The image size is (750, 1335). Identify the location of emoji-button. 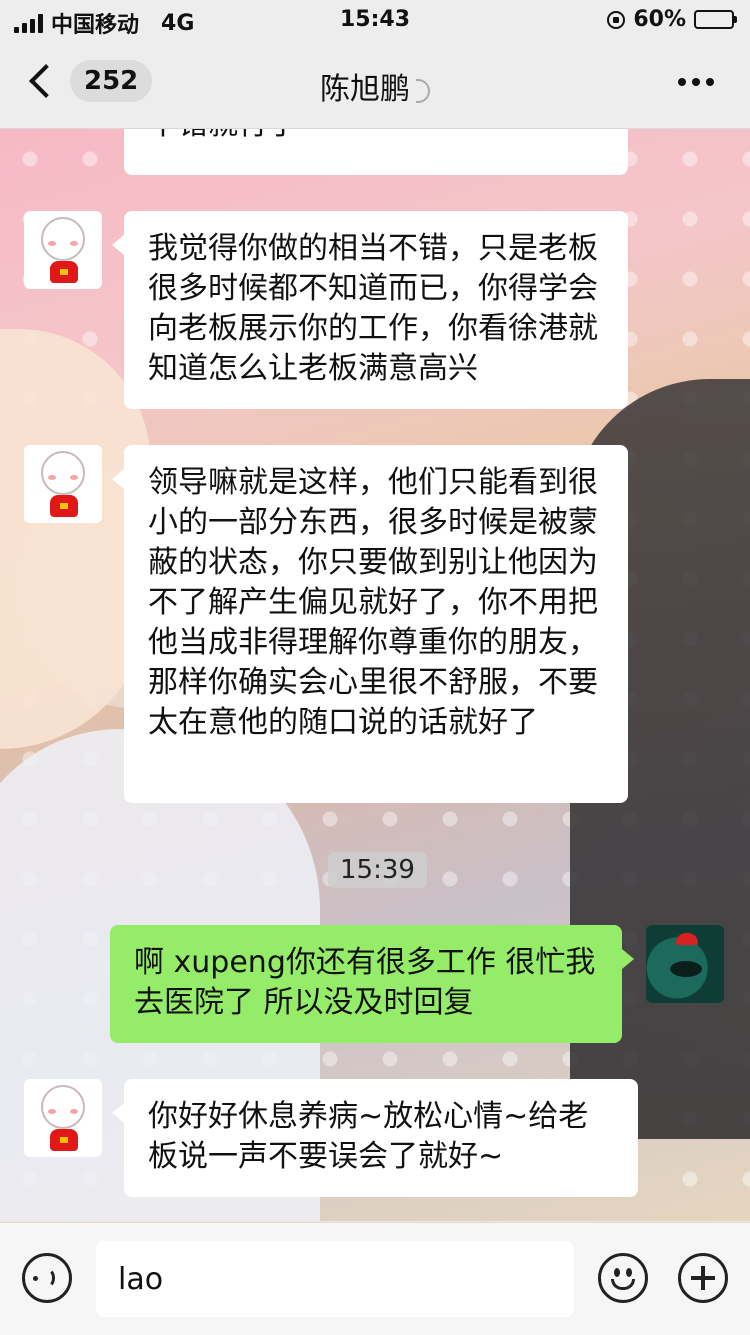
(623, 1278).